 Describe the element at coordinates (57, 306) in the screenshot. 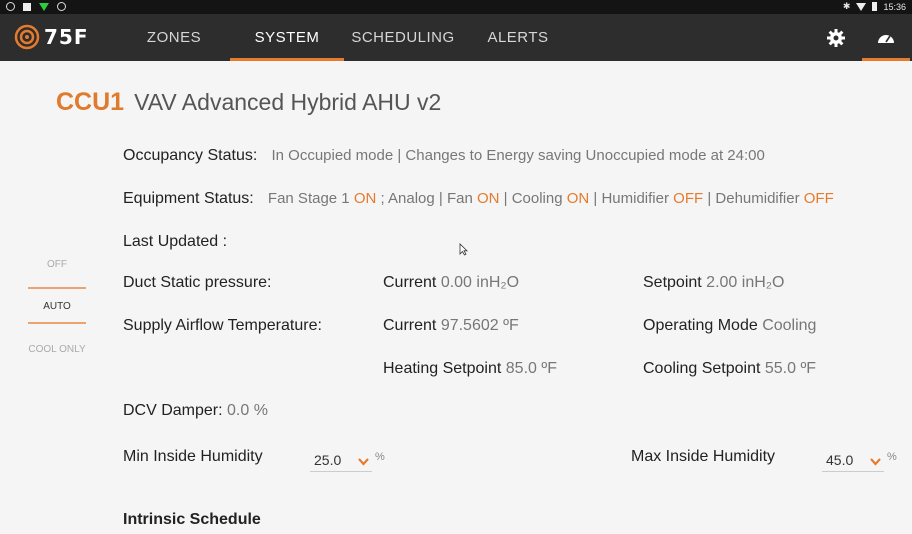

I see `mode-auto-option: AUTO` at that location.